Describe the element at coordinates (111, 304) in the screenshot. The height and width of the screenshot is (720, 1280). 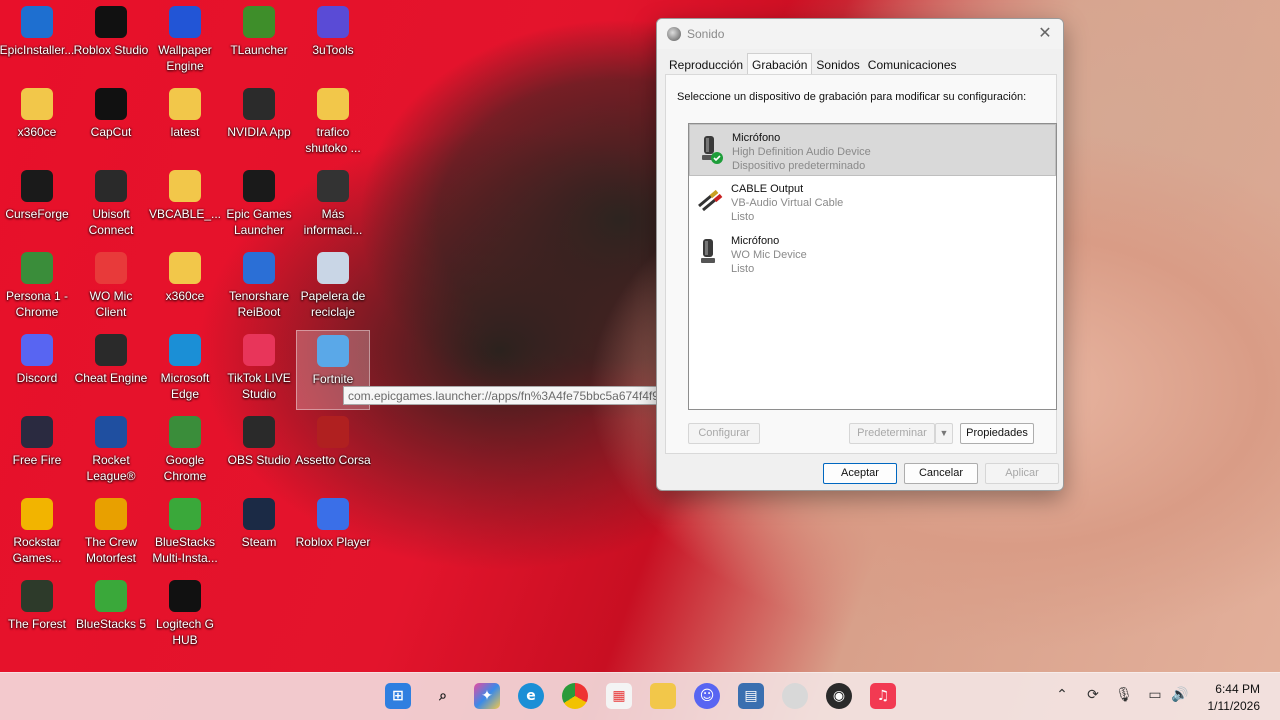
I see `desktop-icon-label: WO Mic Client` at that location.